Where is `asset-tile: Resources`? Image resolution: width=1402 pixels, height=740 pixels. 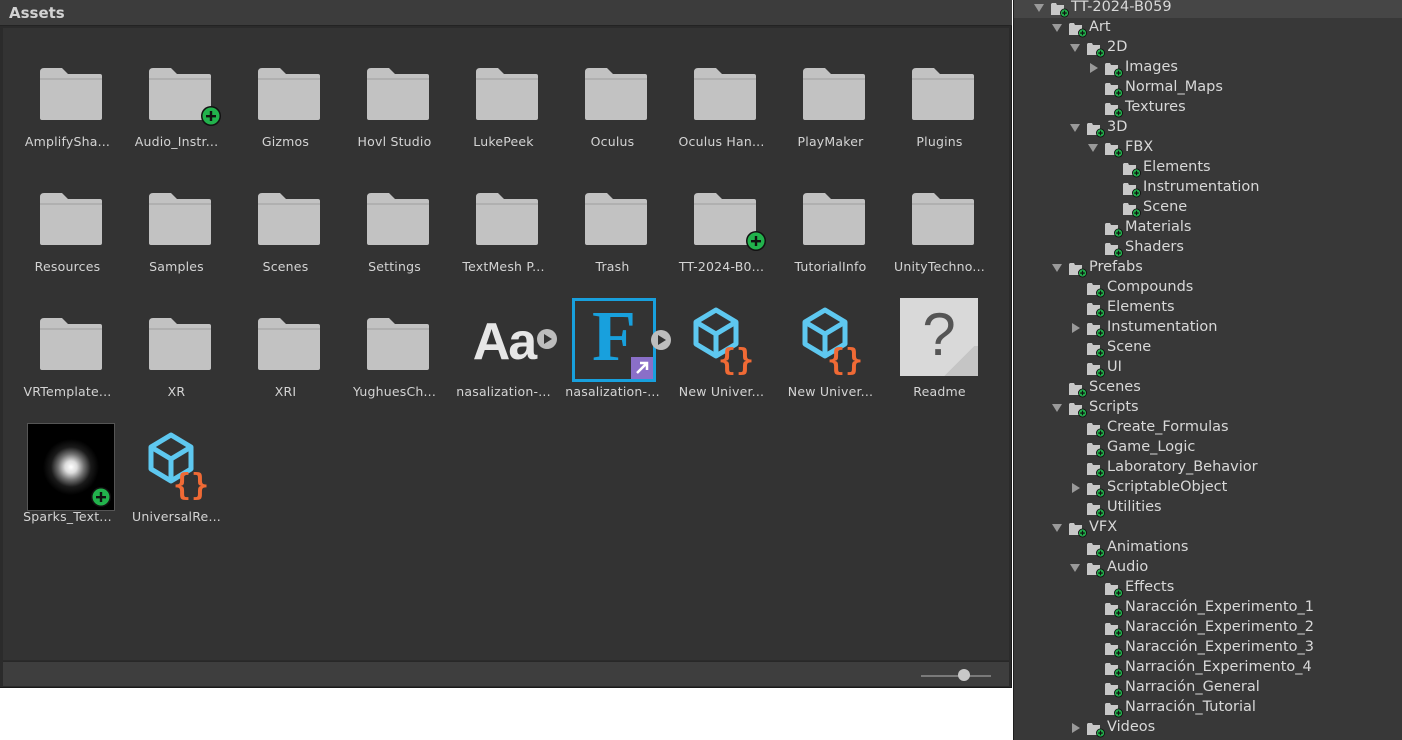 asset-tile: Resources is located at coordinates (67, 235).